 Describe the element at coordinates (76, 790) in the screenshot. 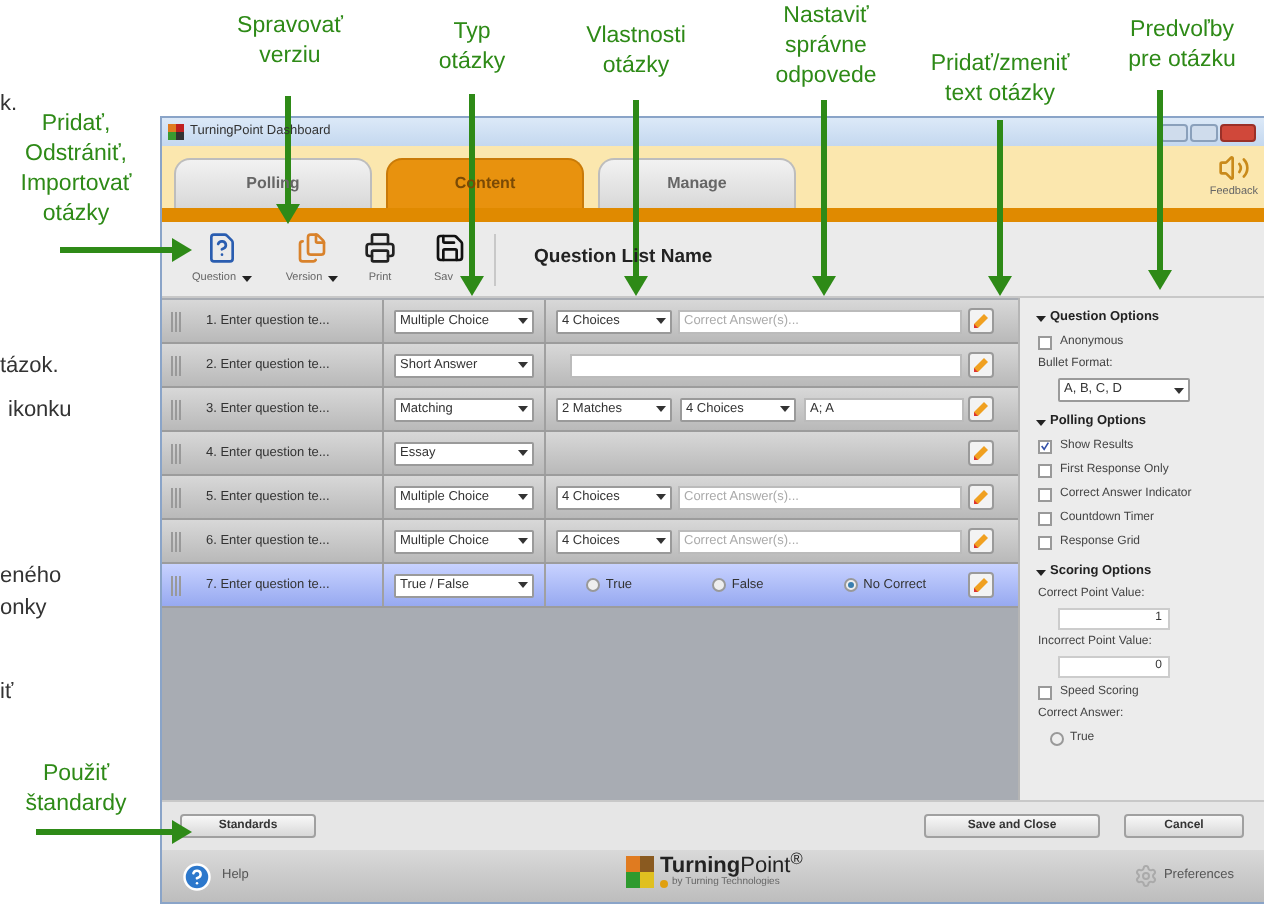

I see `annotation-label: Použiť štandardy` at that location.